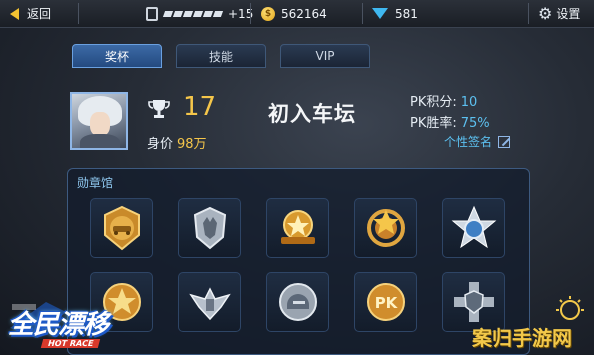  Describe the element at coordinates (433, 102) in the screenshot. I see `pk-score-label: PK积分:` at that location.